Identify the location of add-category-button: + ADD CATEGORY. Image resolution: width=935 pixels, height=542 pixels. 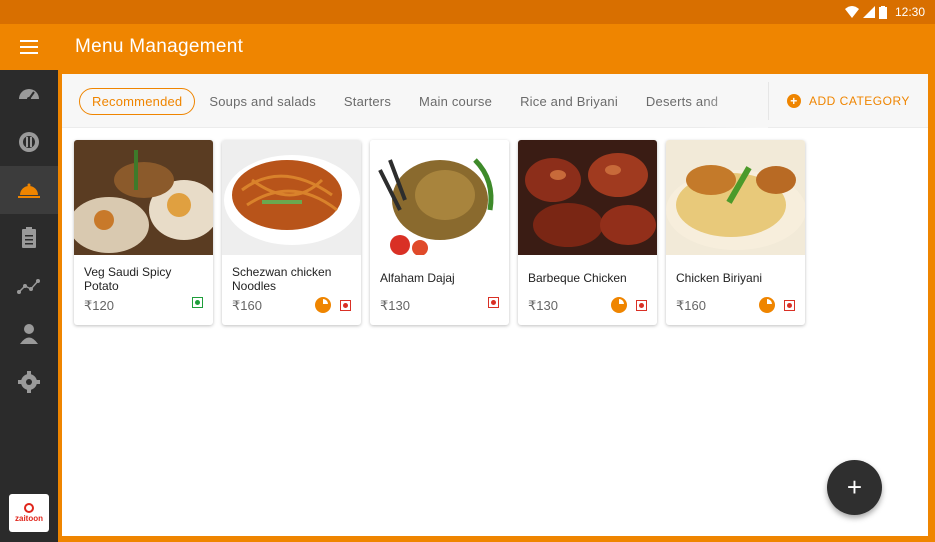
(848, 101).